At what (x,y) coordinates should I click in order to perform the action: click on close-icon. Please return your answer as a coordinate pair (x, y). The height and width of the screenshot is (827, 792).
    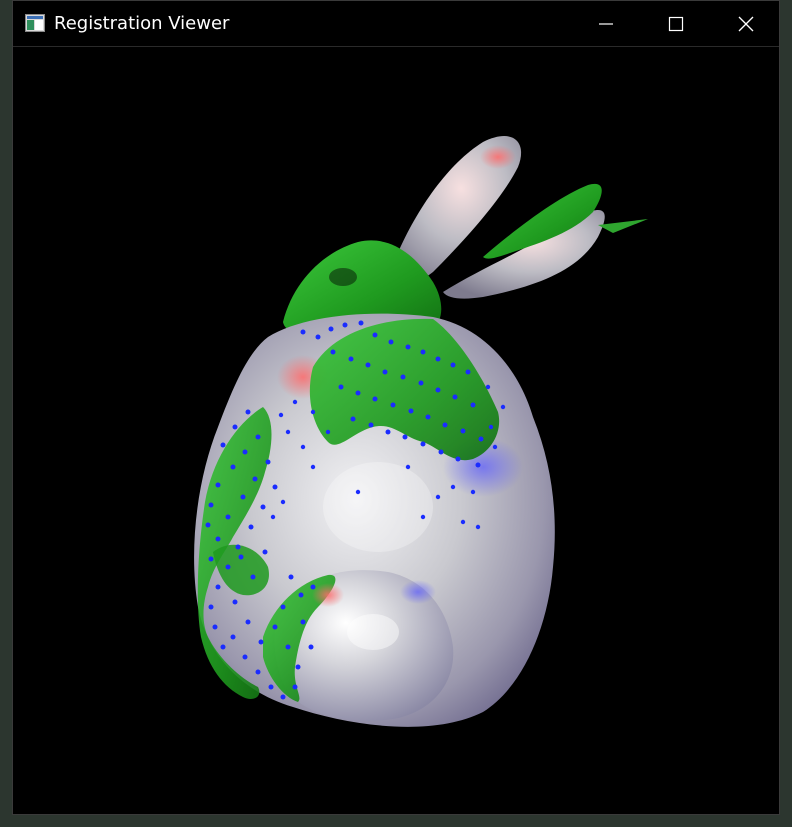
    Looking at the image, I should click on (746, 24).